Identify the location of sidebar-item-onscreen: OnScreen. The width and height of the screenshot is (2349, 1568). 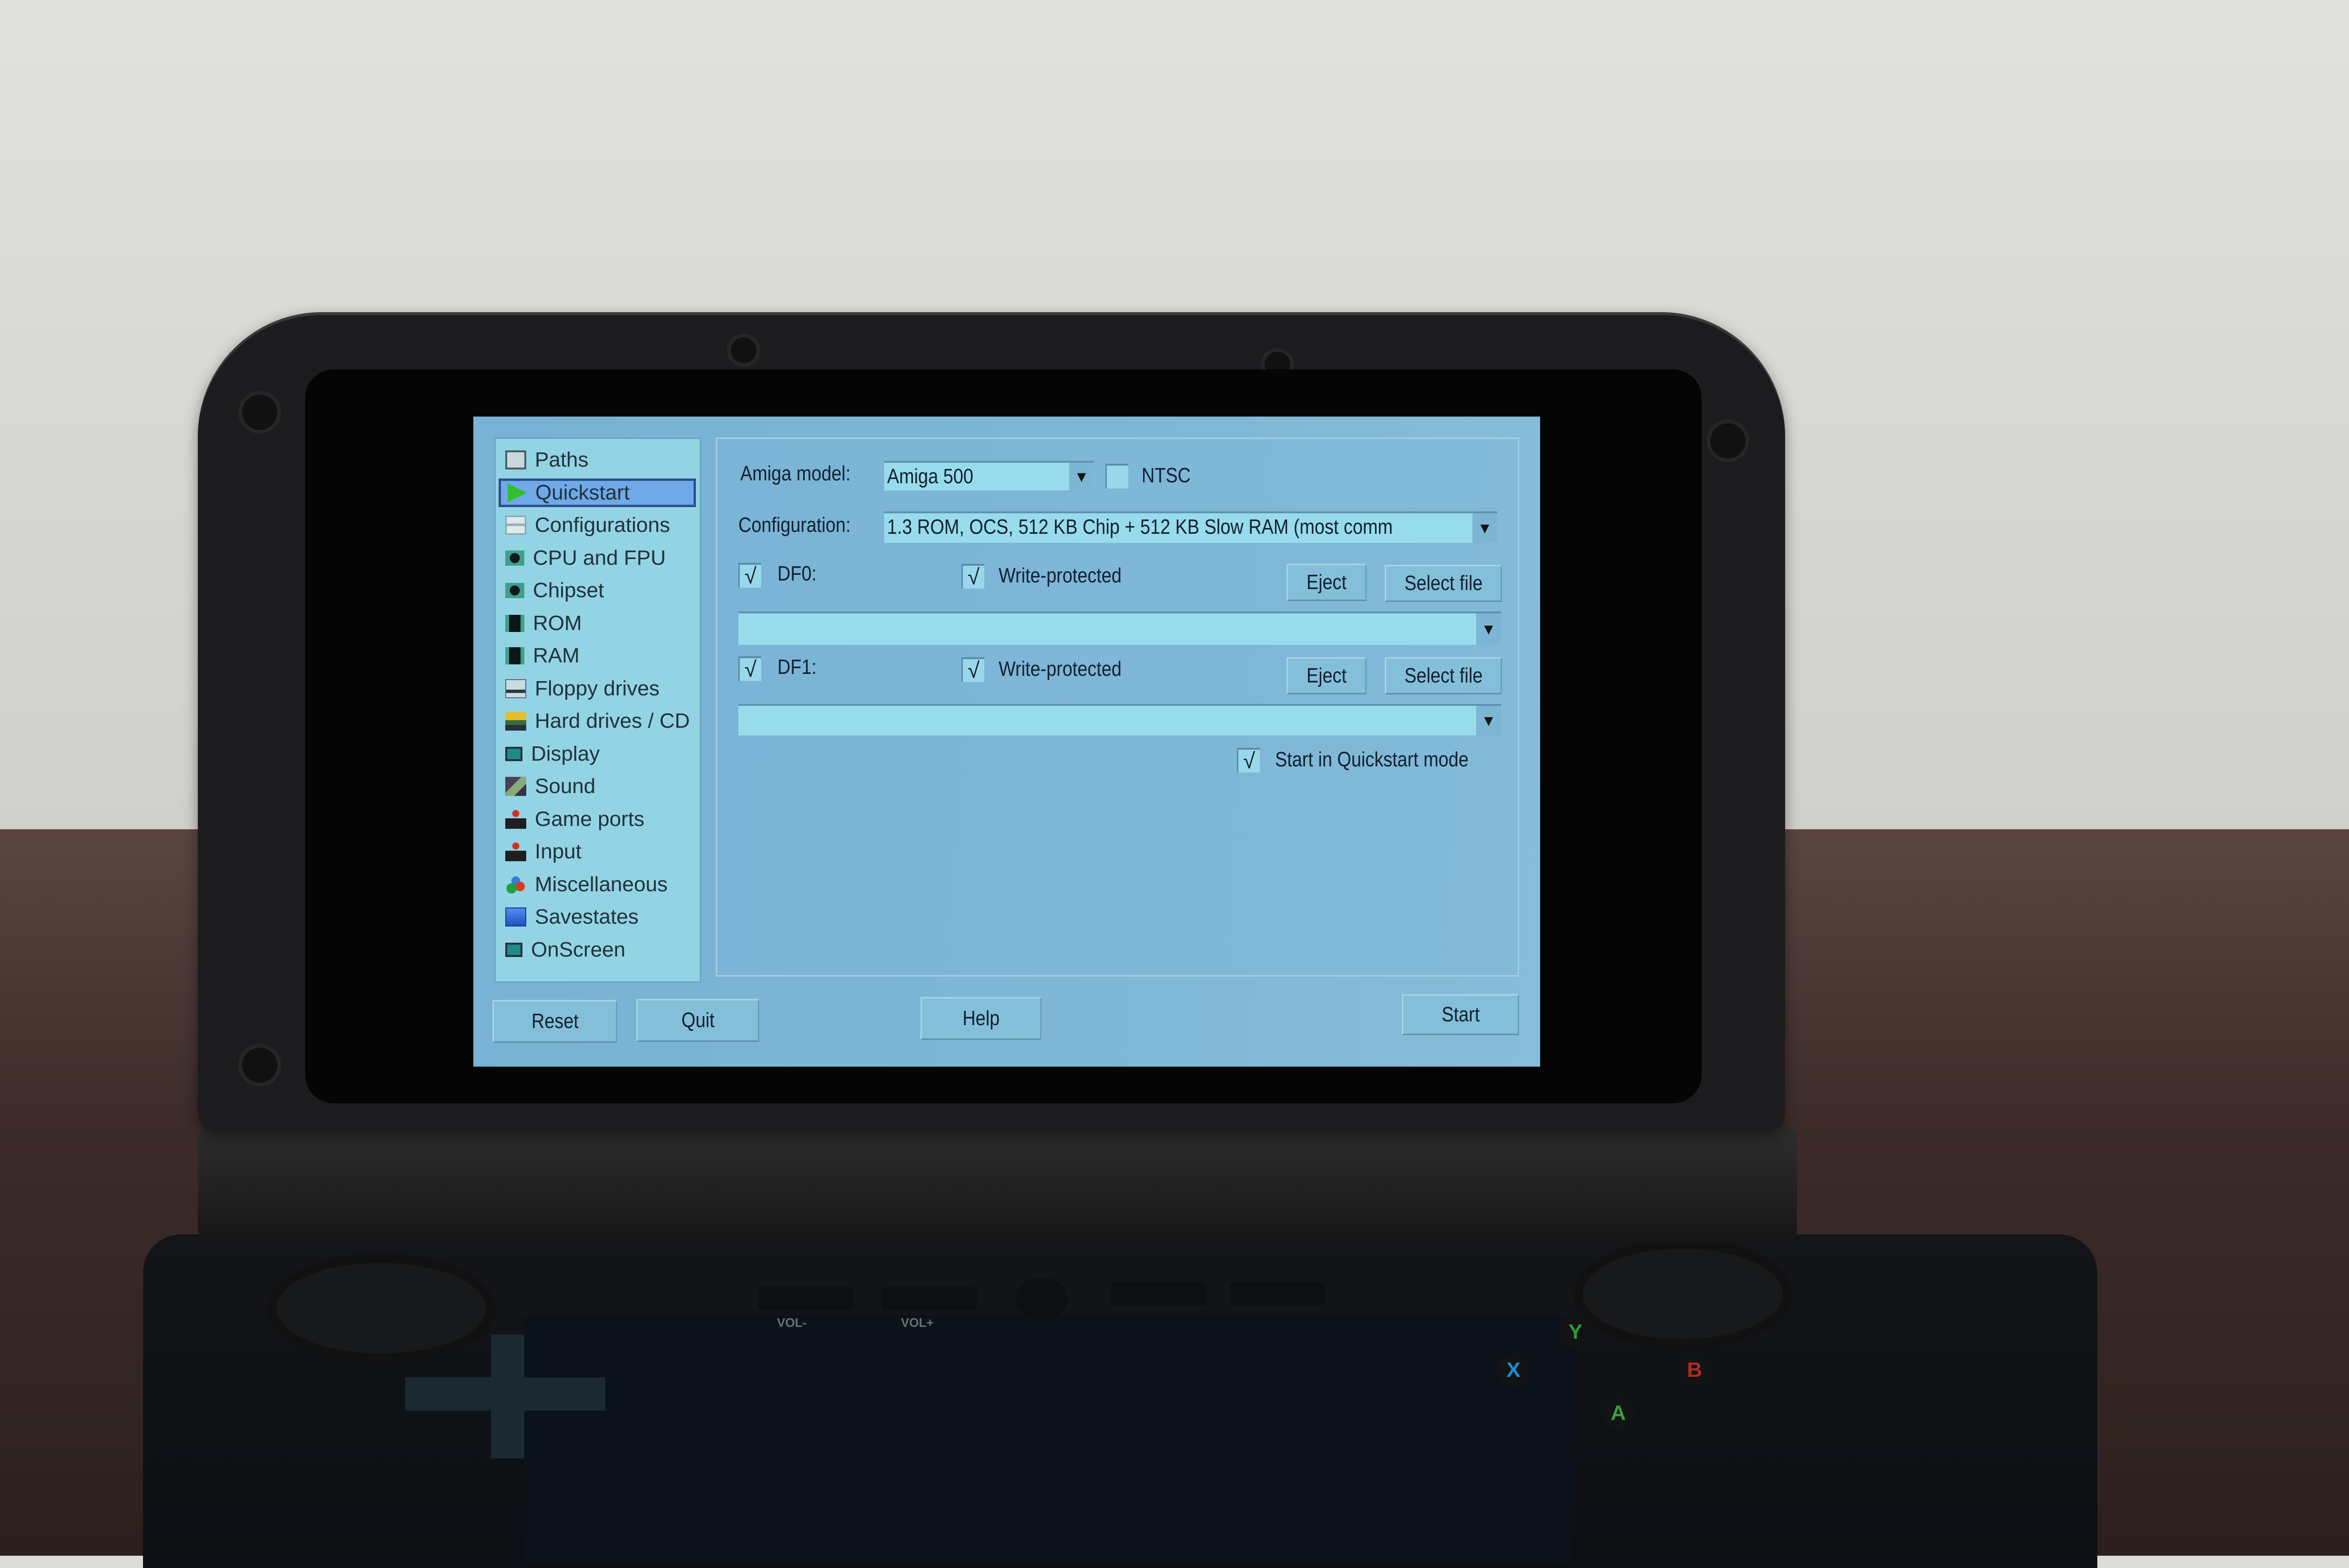
(597, 950).